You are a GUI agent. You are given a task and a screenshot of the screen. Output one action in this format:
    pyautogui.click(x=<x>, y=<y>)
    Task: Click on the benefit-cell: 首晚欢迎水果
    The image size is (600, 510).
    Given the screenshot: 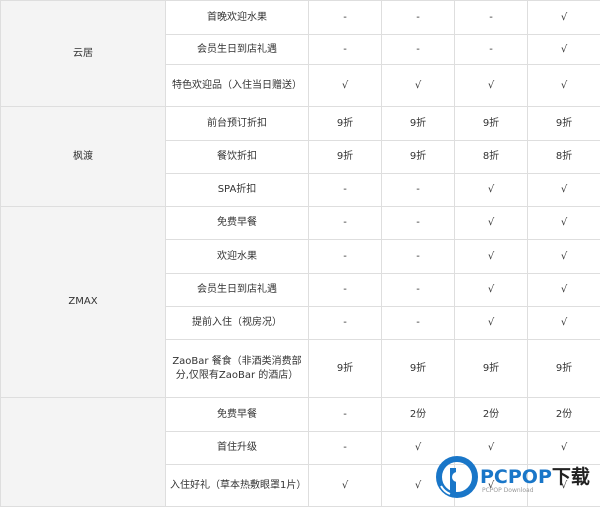 What is the action you would take?
    pyautogui.click(x=237, y=17)
    